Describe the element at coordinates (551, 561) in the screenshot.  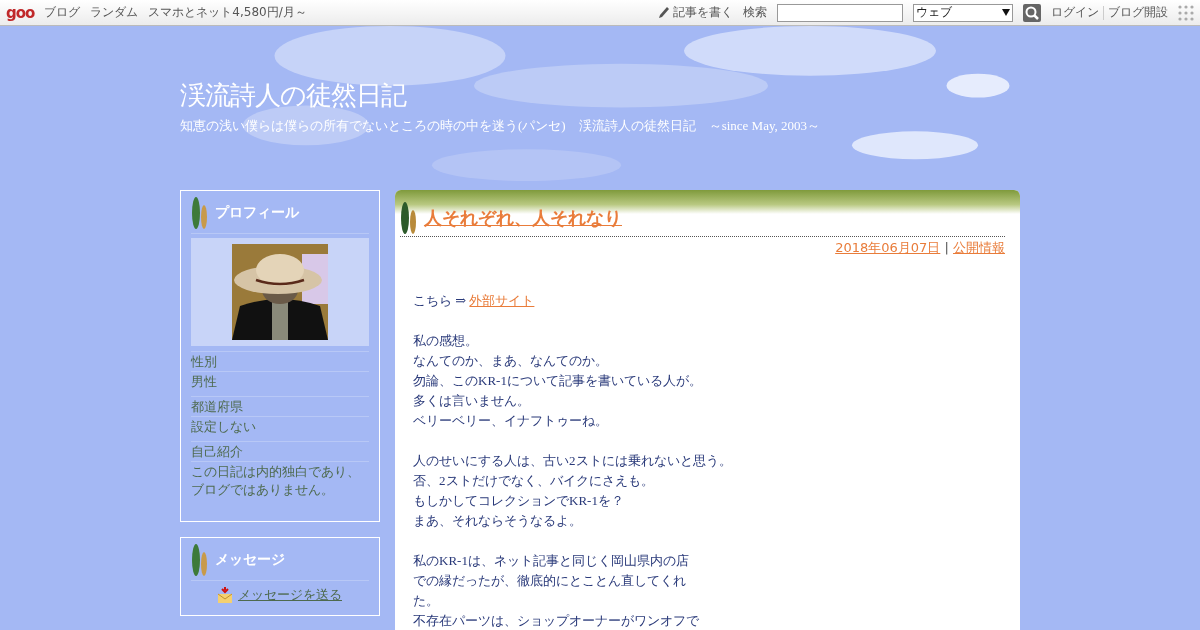
I see `body-text: 私のKR-1は、ネット記事と同じく岡山県内の店` at that location.